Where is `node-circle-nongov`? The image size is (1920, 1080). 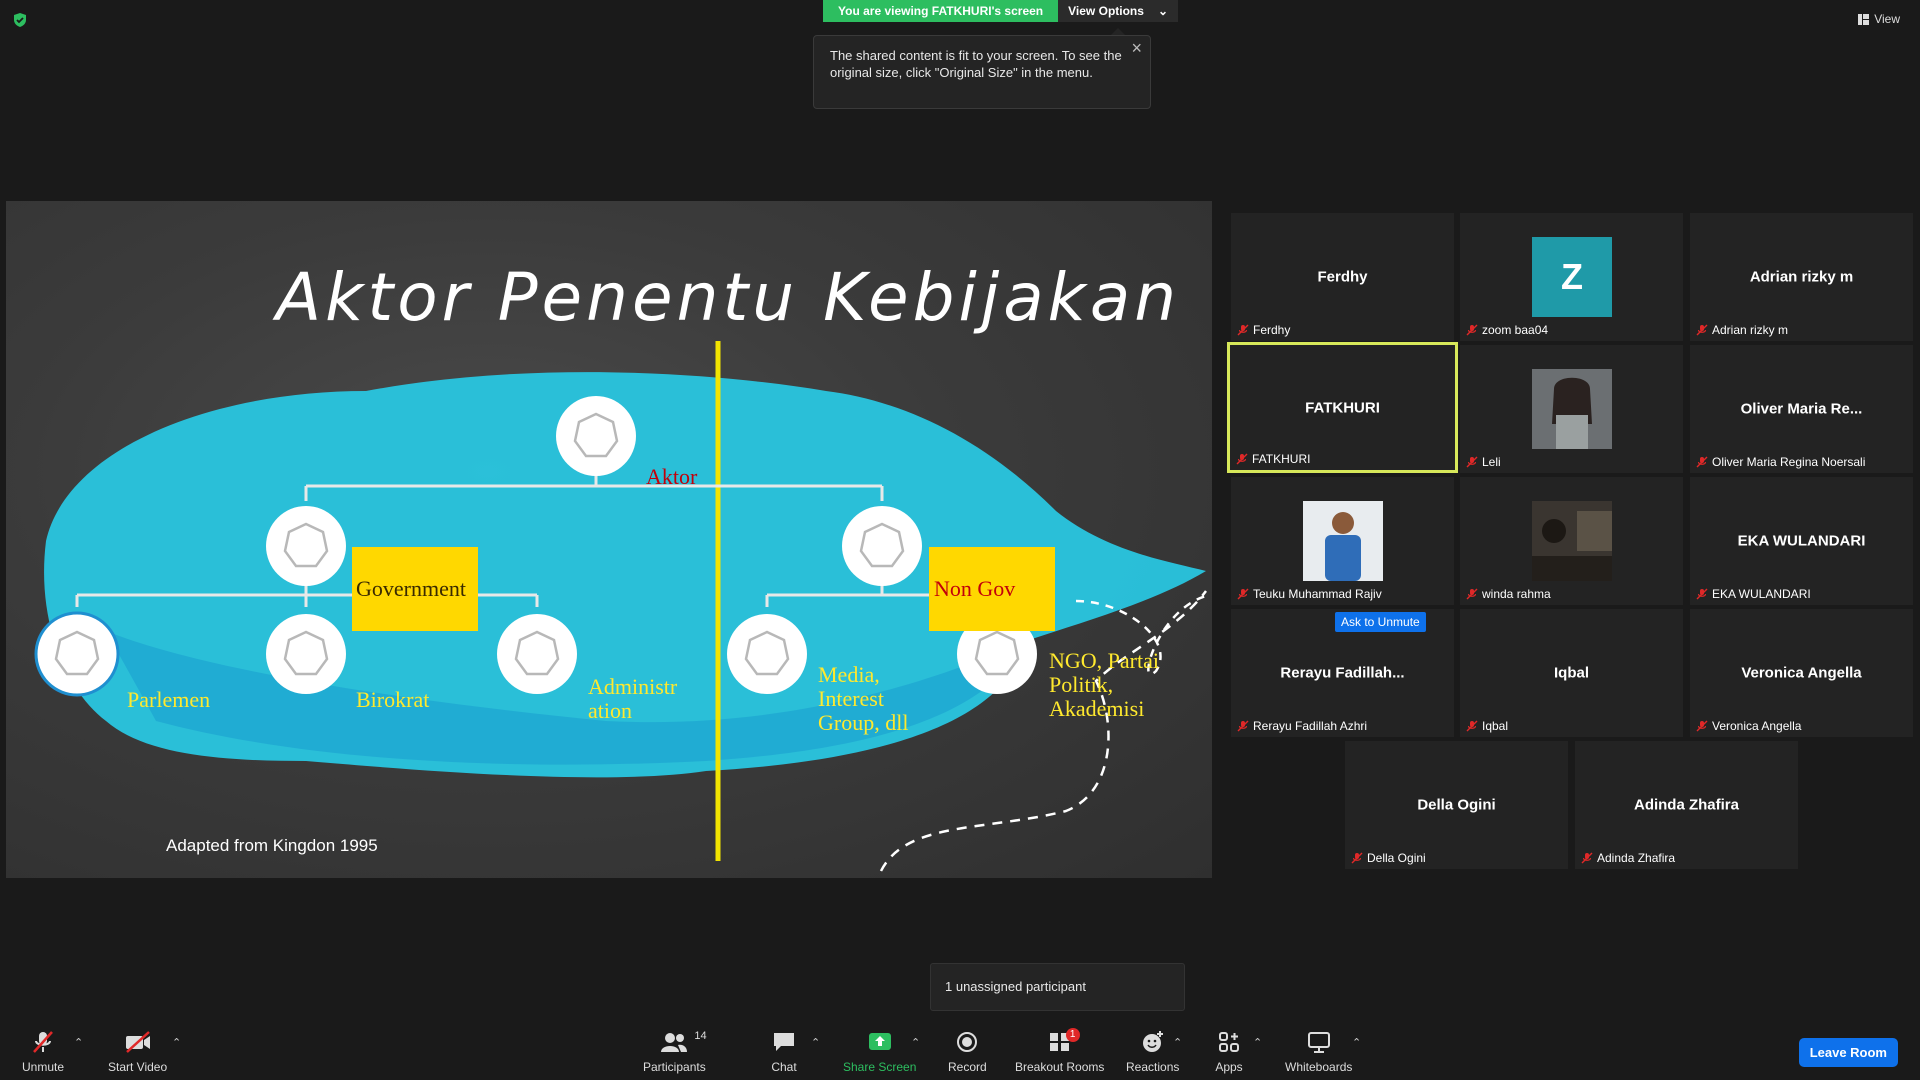
node-circle-nongov is located at coordinates (882, 546).